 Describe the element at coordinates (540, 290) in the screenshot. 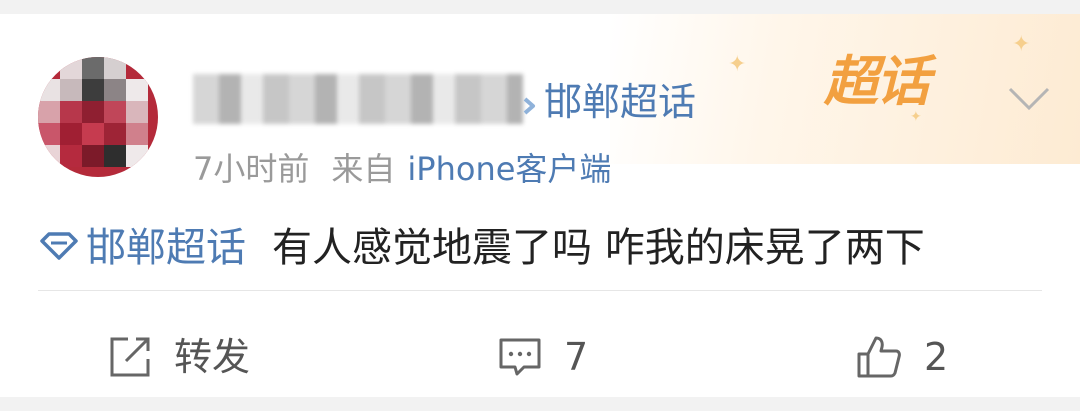

I see `divider` at that location.